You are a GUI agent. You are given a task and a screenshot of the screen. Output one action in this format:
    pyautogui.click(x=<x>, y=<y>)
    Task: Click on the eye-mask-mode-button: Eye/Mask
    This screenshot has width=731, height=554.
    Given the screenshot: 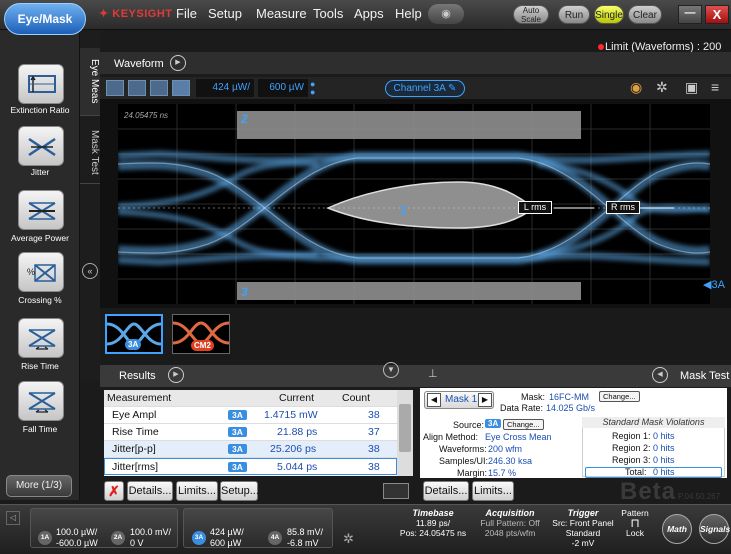 What is the action you would take?
    pyautogui.click(x=45, y=19)
    